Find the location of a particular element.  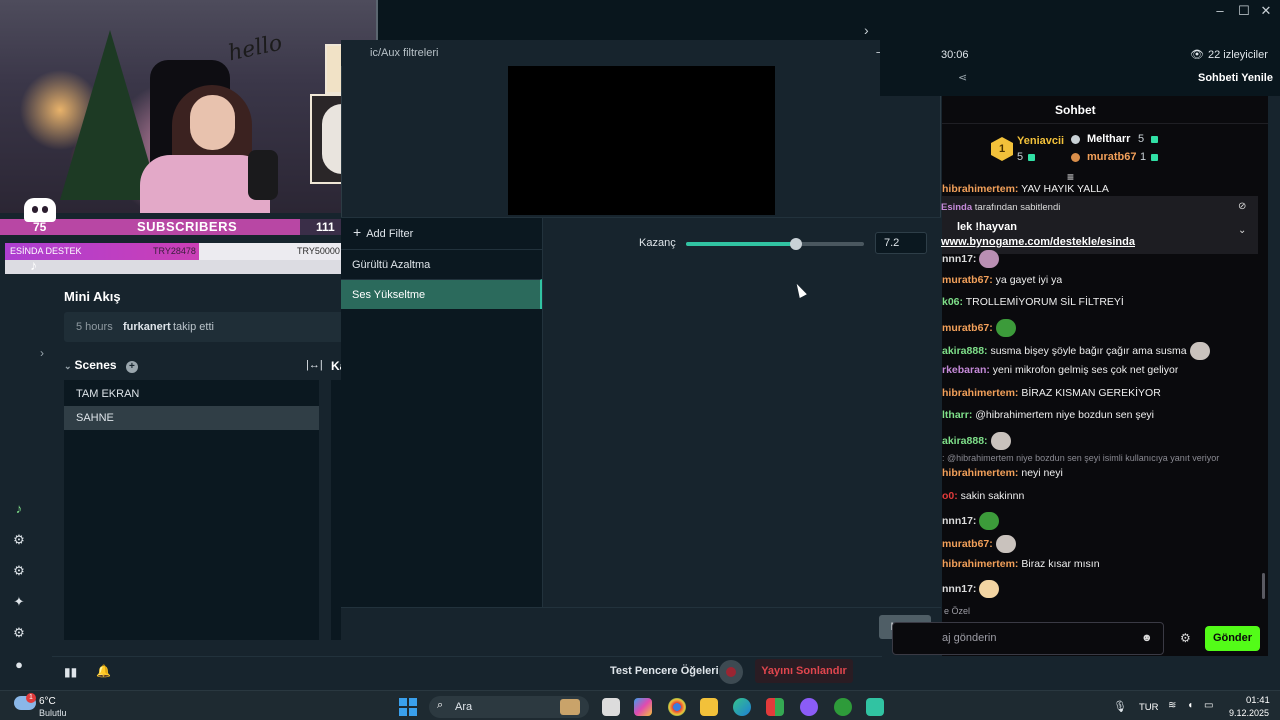

add-filter-button: + Add Filter is located at coordinates (383, 232).